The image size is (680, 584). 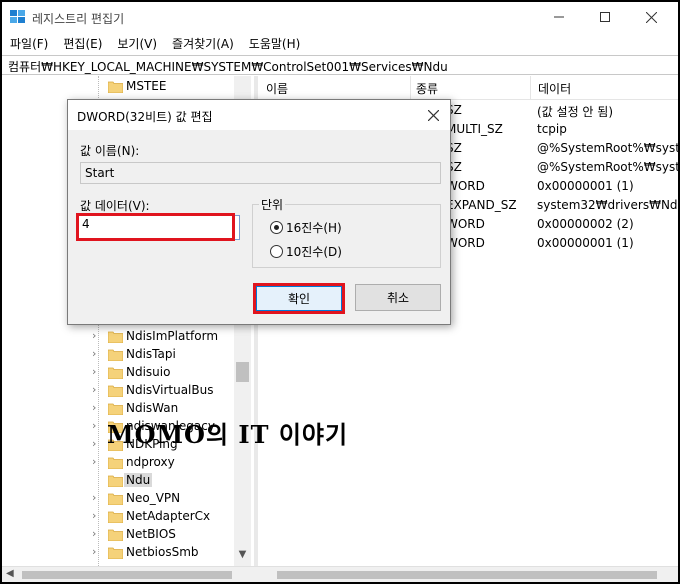 What do you see at coordinates (228, 434) in the screenshot?
I see `watermark-text: MOMO의 IT 이야기` at bounding box center [228, 434].